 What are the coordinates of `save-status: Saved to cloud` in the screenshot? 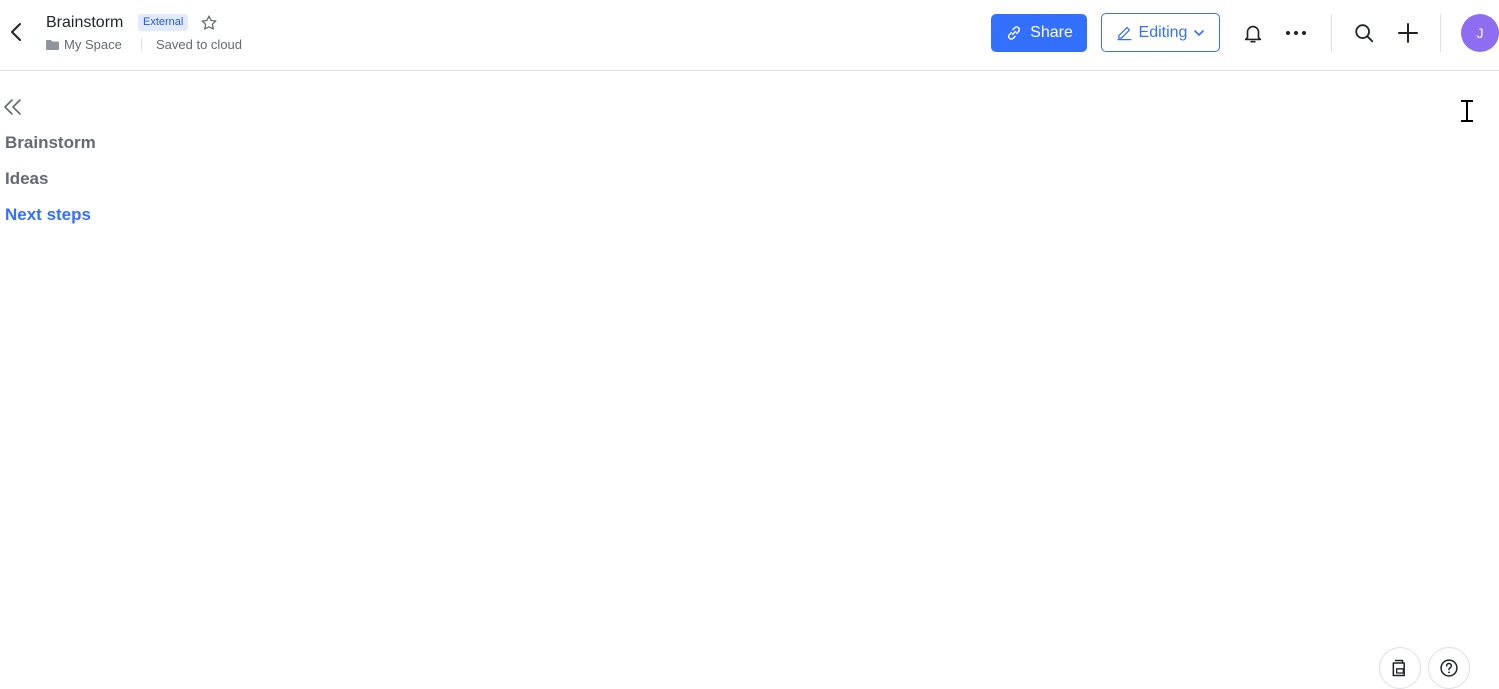 It's located at (199, 44).